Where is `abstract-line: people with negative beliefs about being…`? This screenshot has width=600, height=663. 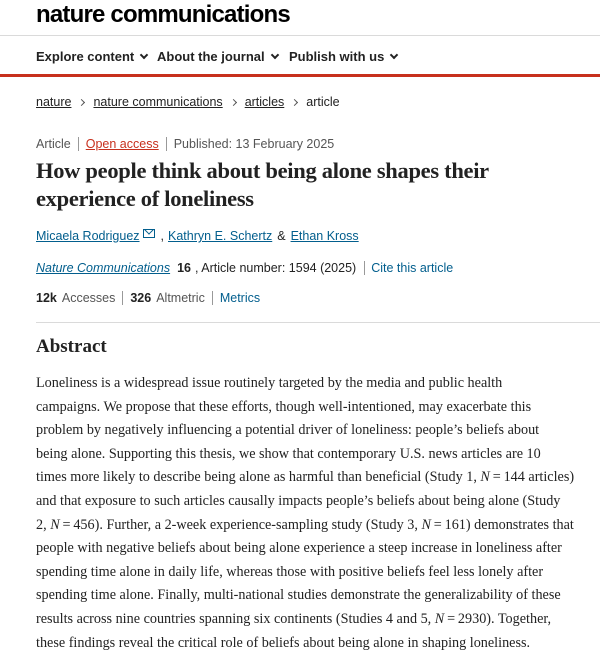
abstract-line: people with negative beliefs about being… is located at coordinates (299, 548).